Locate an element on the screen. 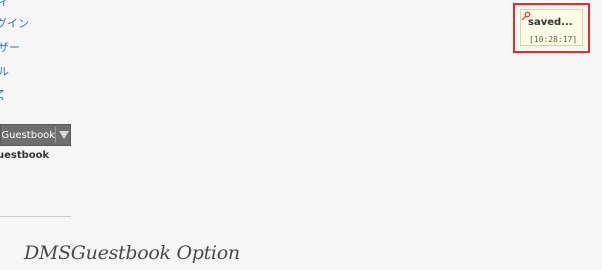  menu-item-user: ザー is located at coordinates (10, 48).